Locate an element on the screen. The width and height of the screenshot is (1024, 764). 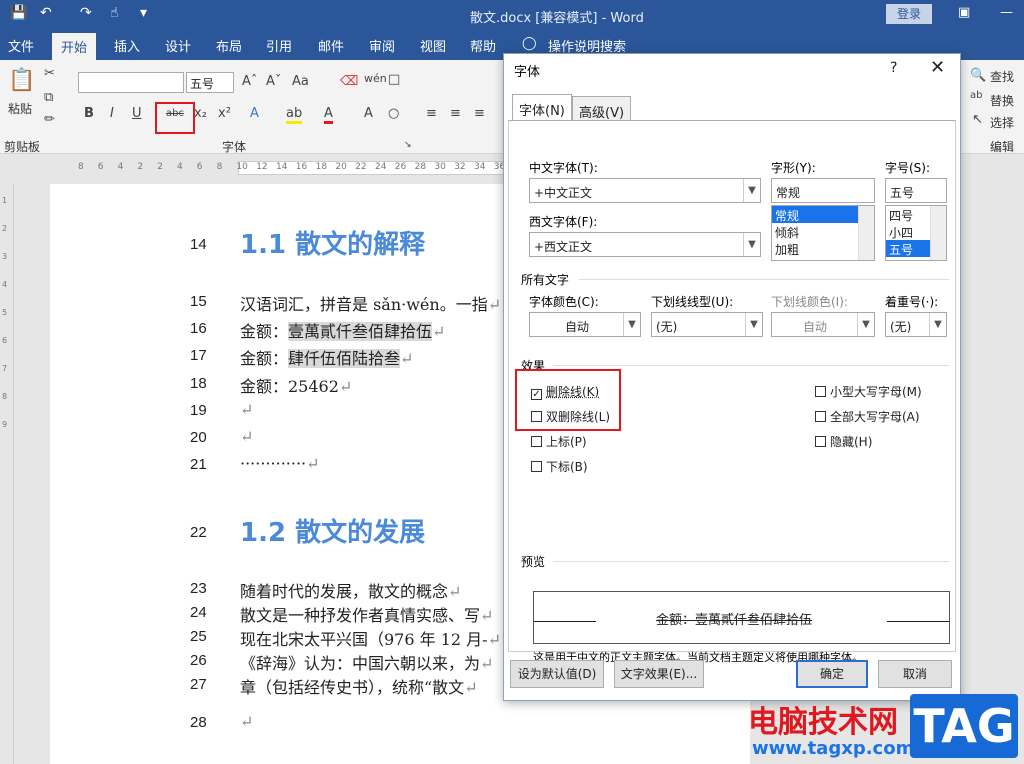
hidden-checkbox: 隐藏(H) is located at coordinates (843, 441).